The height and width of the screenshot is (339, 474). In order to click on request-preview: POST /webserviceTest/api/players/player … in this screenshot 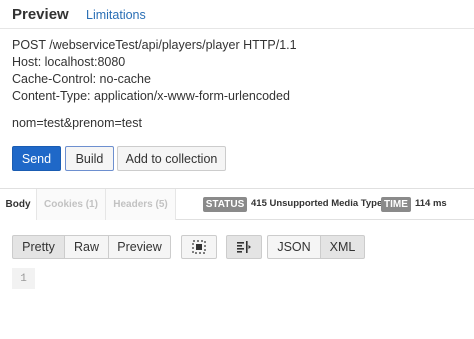, I will do `click(154, 71)`.